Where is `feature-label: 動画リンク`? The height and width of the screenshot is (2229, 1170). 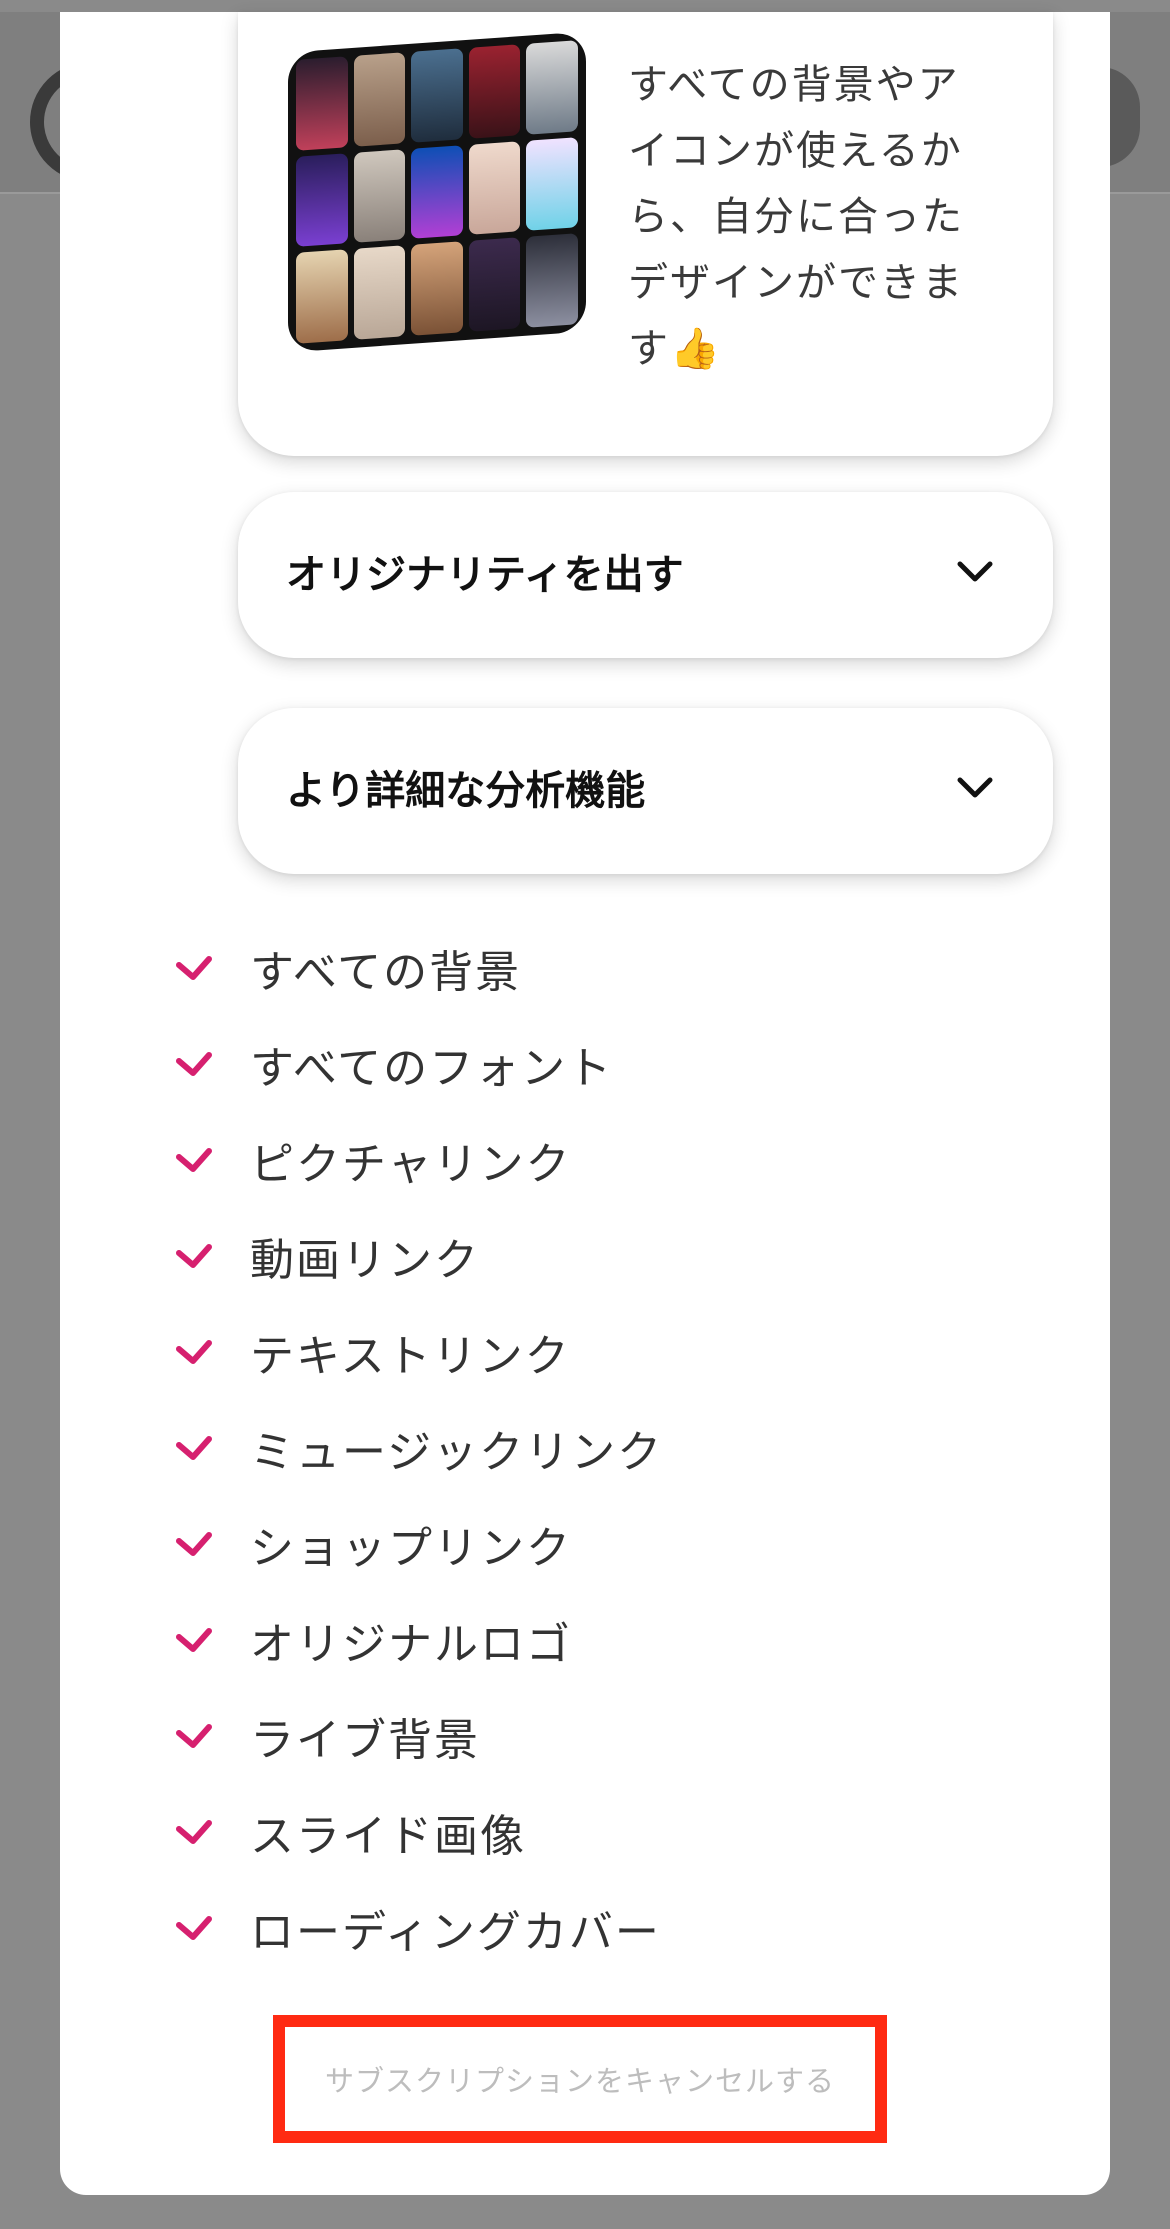
feature-label: 動画リンク is located at coordinates (365, 1260).